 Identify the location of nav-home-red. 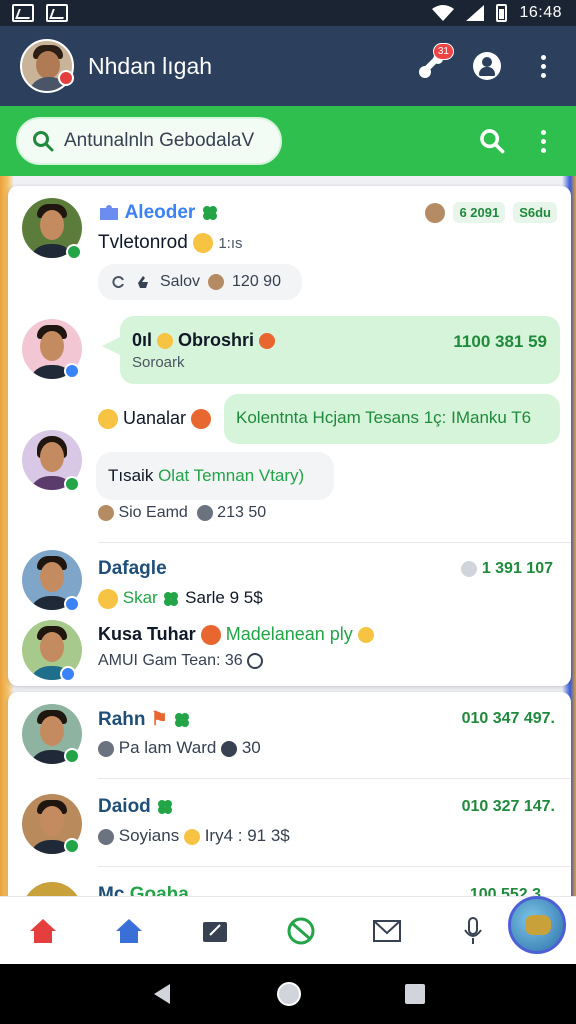
(43, 931).